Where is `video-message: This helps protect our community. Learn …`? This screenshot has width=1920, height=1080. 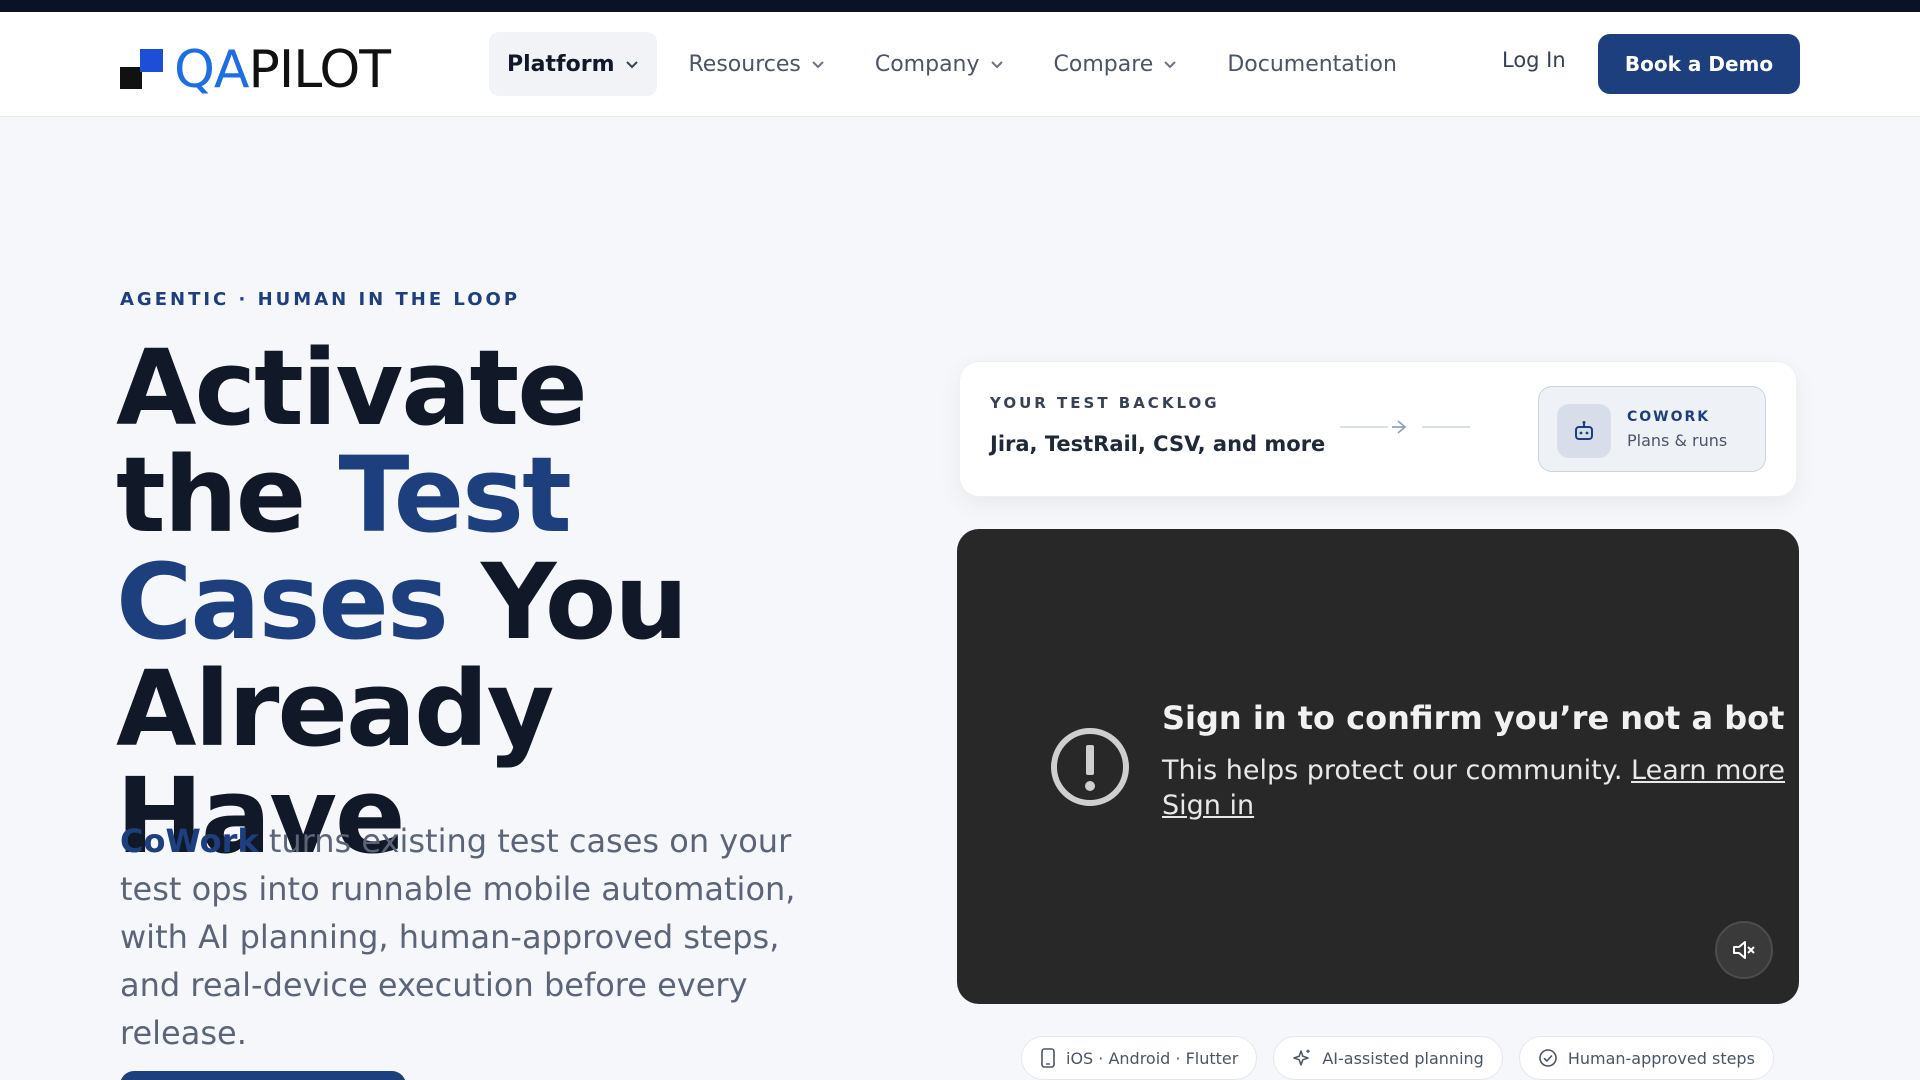 video-message: This helps protect our community. Learn … is located at coordinates (1473, 771).